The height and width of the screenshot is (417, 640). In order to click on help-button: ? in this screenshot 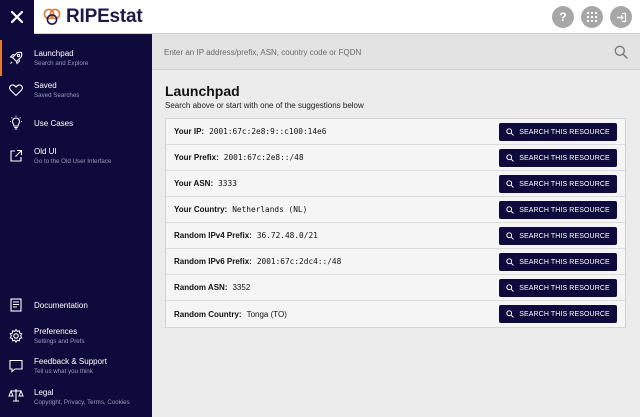, I will do `click(563, 17)`.